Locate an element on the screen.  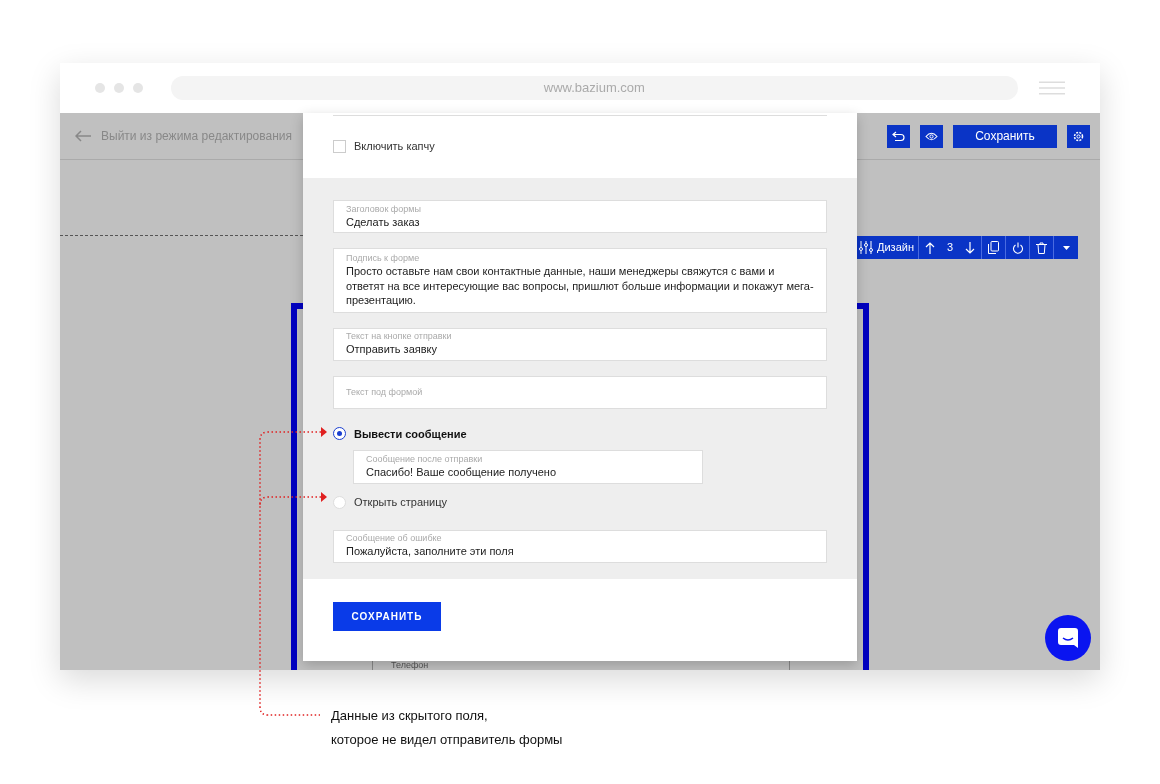
copy-icon is located at coordinates (994, 247).